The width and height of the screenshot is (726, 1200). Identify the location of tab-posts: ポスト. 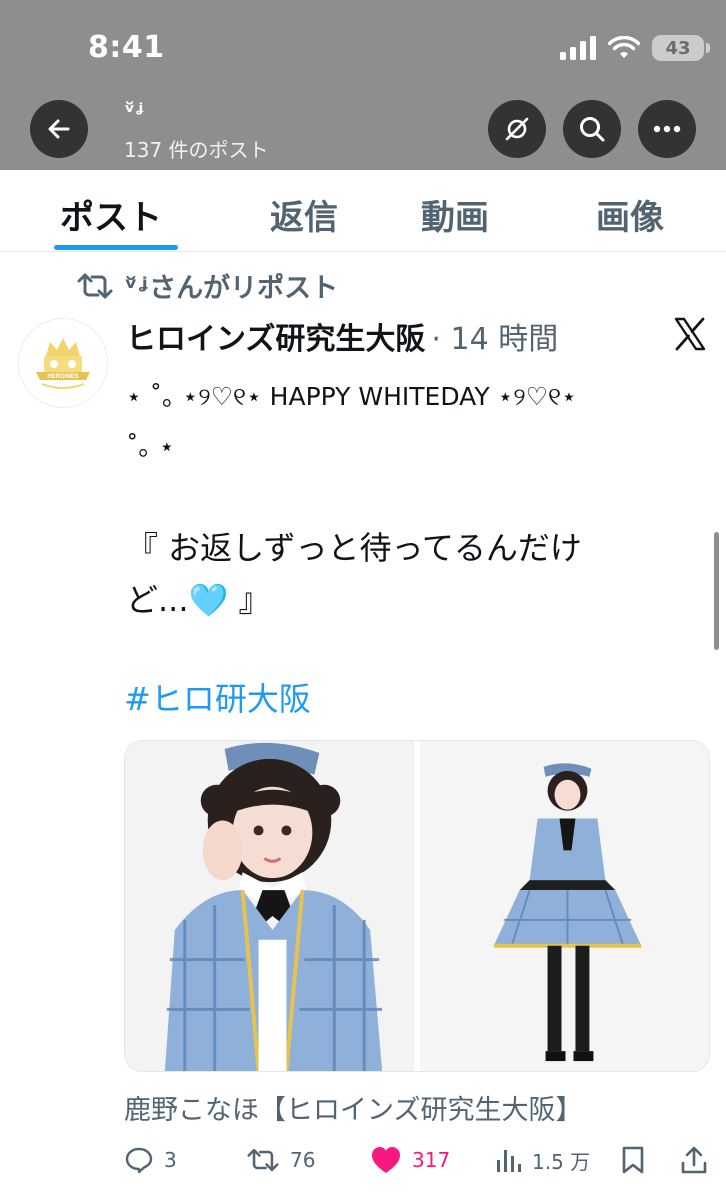
(111, 214).